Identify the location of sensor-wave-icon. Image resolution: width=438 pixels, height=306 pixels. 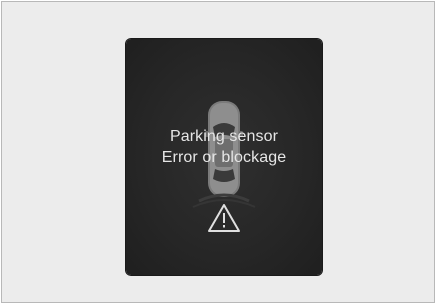
(224, 212).